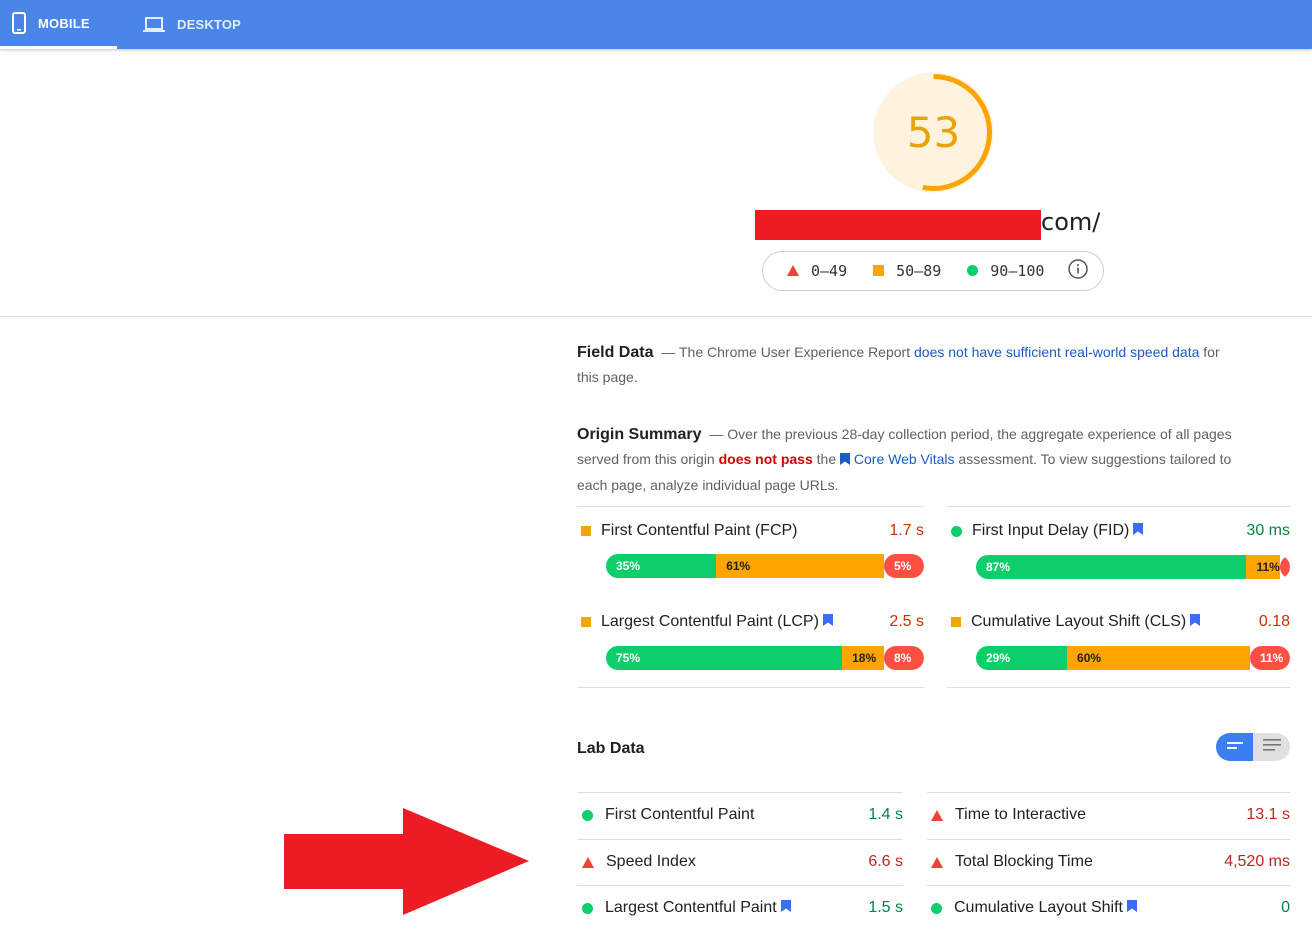 The height and width of the screenshot is (931, 1312). Describe the element at coordinates (795, 352) in the screenshot. I see `field-data-text: The Chrome User Experience Report` at that location.